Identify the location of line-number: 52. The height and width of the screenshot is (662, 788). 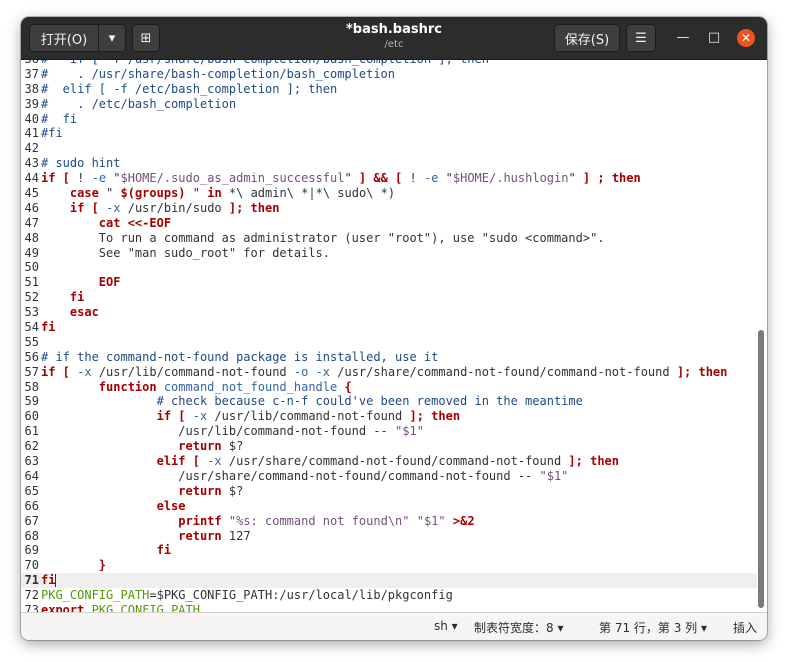
(31, 297).